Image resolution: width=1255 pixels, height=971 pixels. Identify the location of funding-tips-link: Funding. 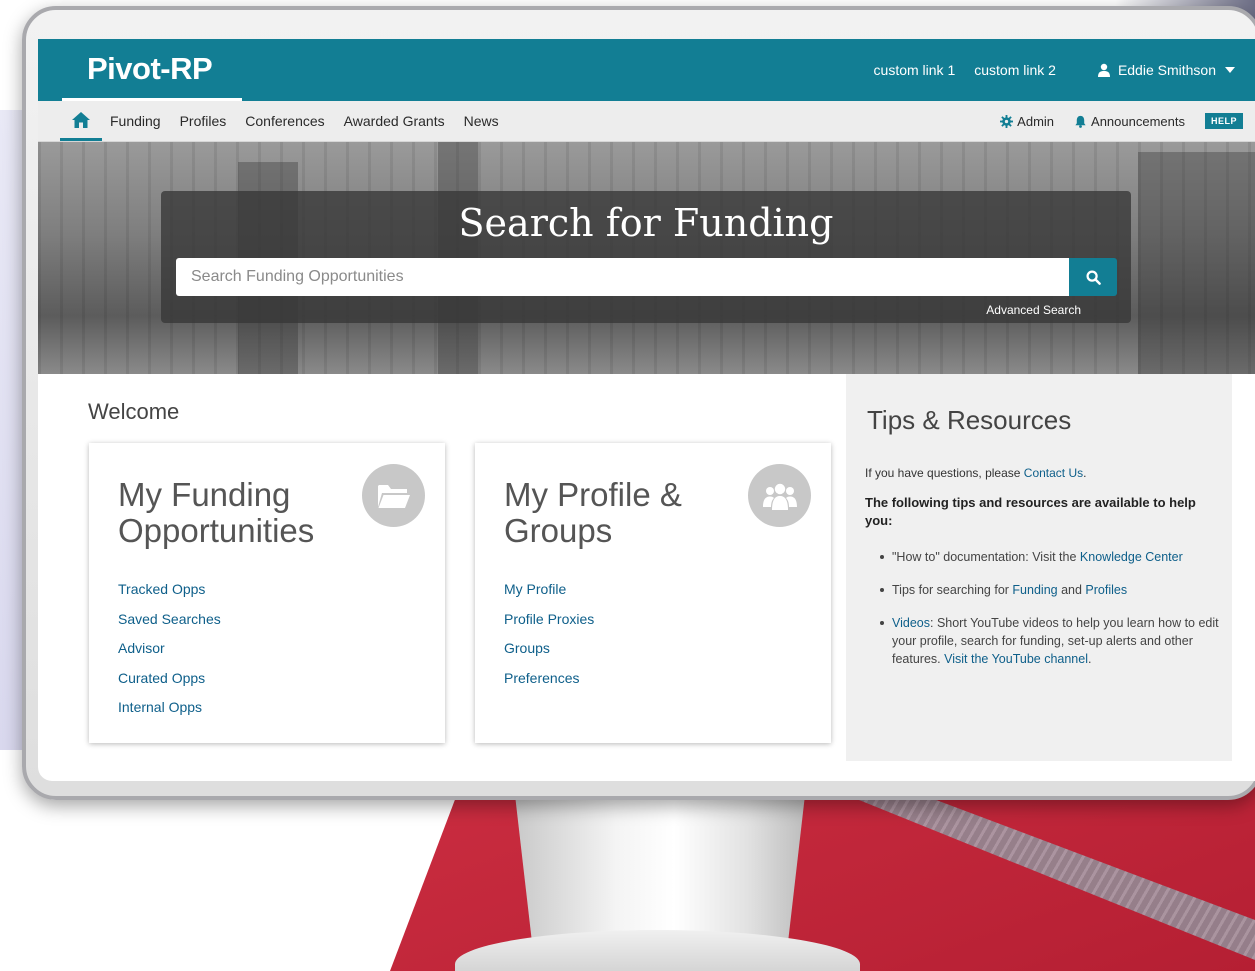
(1034, 590).